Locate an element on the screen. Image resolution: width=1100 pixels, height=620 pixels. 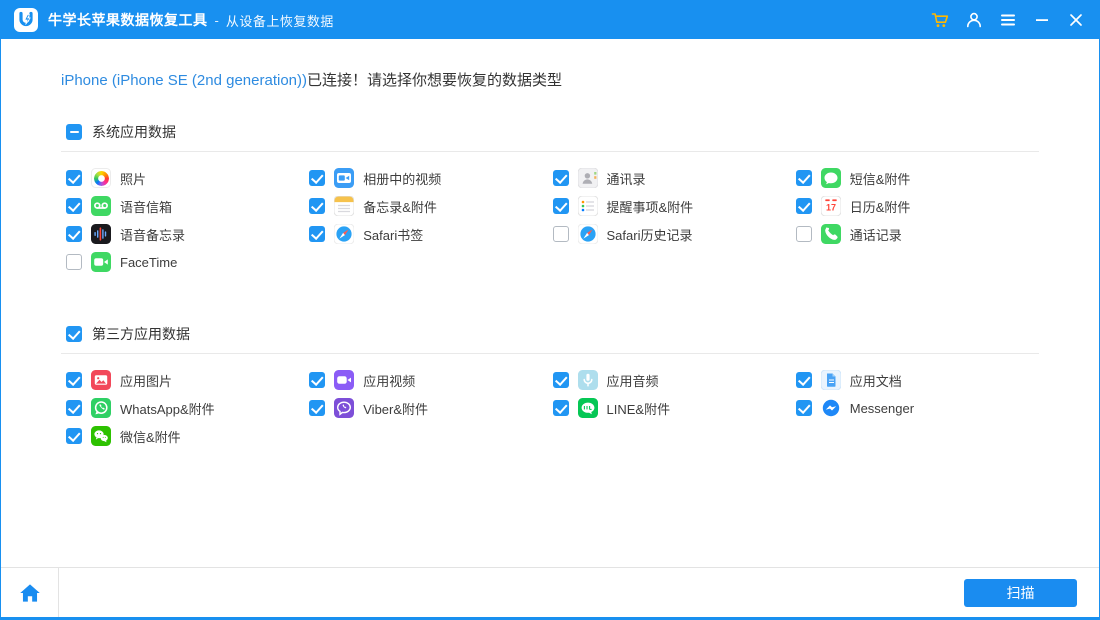
item-app-documents: 应用文档 is located at coordinates (917, 380).